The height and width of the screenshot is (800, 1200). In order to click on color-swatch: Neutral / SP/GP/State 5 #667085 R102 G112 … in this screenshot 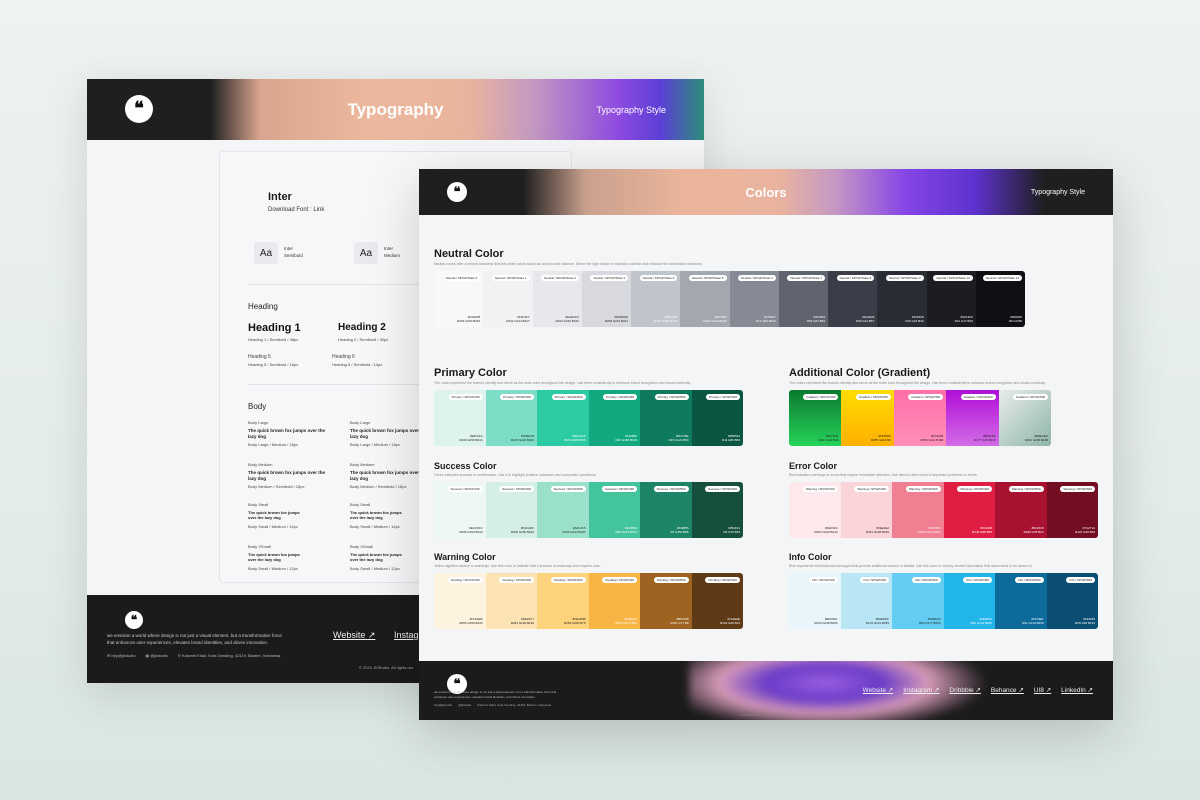, I will do `click(705, 299)`.